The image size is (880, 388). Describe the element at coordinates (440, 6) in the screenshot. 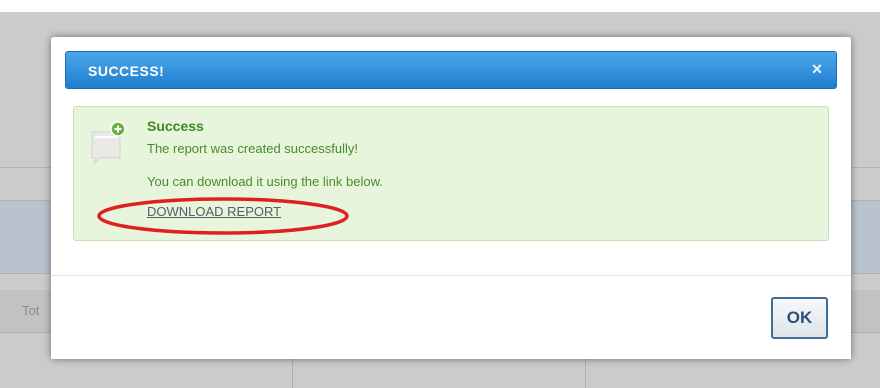

I see `background-top-band` at that location.